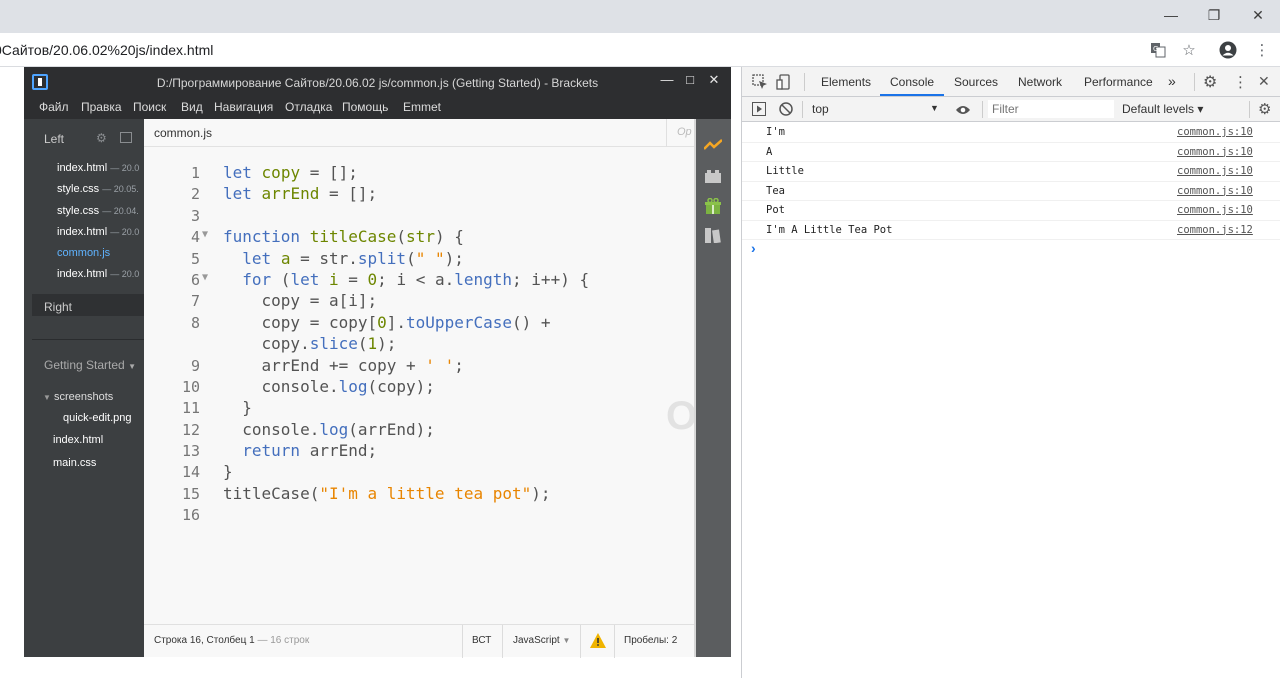  I want to click on line-number: 12, so click(190, 429).